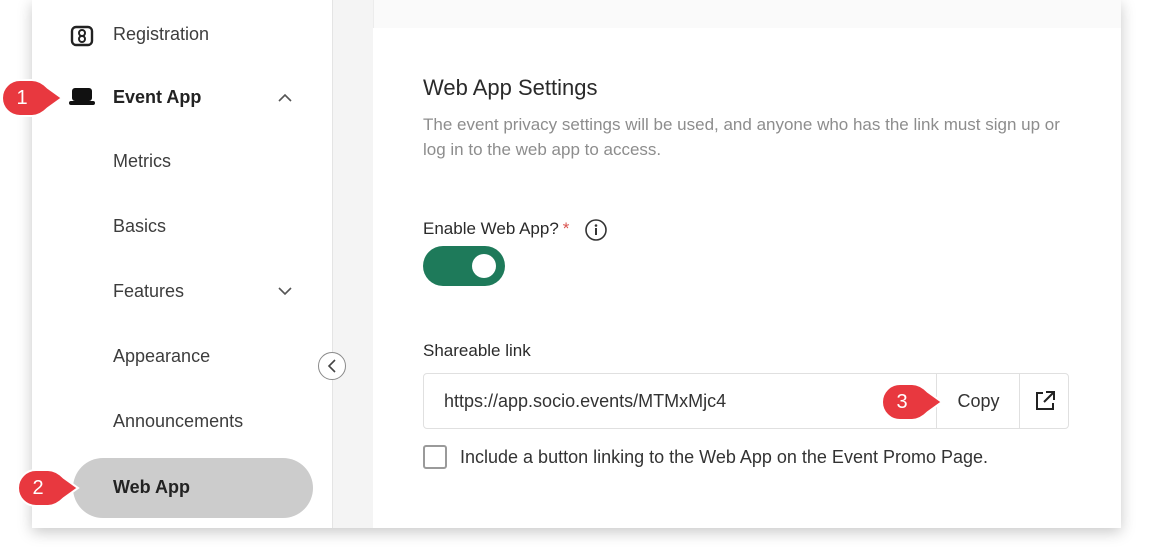 The height and width of the screenshot is (558, 1158). What do you see at coordinates (140, 225) in the screenshot?
I see `sidebar-item-label: Basics` at bounding box center [140, 225].